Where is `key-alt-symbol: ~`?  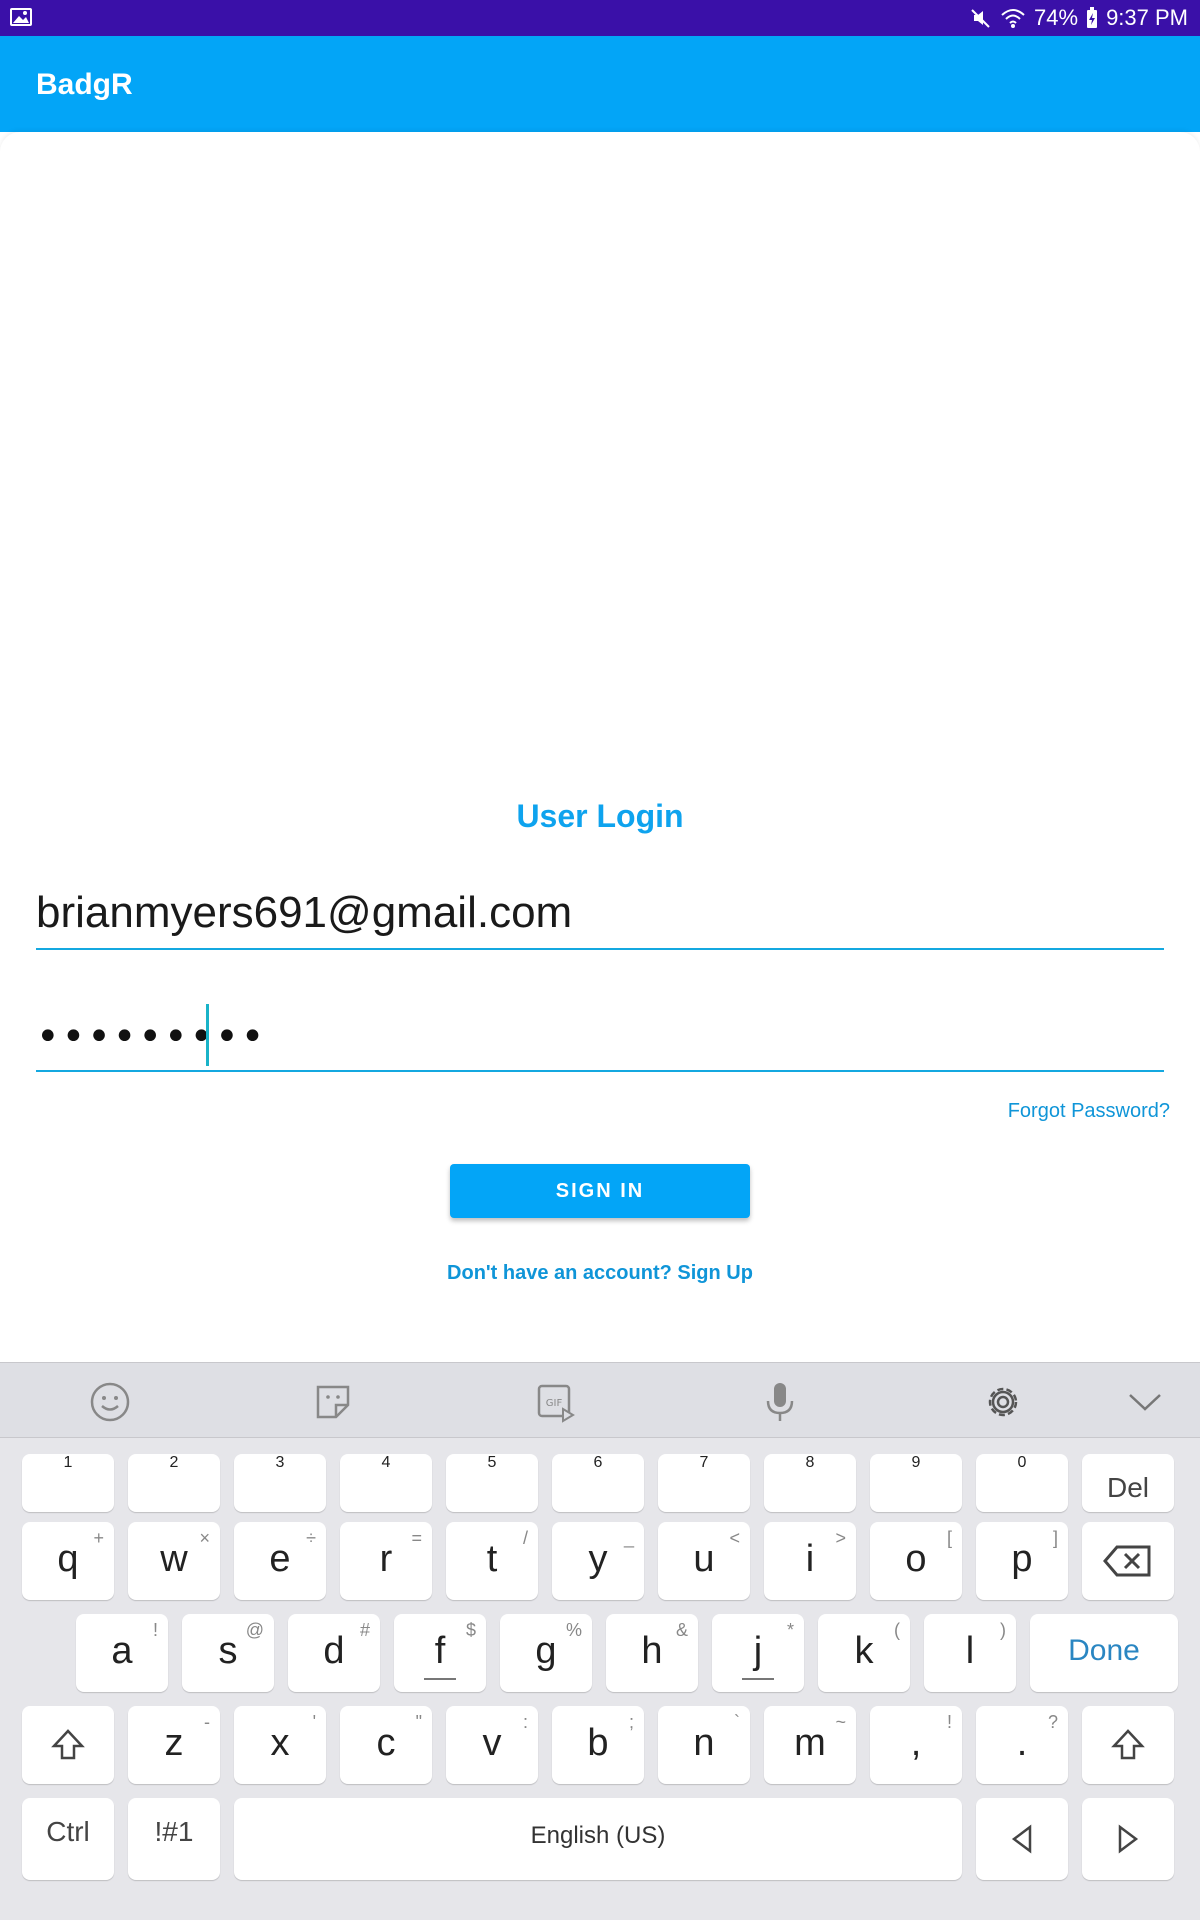
key-alt-symbol: ~ is located at coordinates (840, 1722).